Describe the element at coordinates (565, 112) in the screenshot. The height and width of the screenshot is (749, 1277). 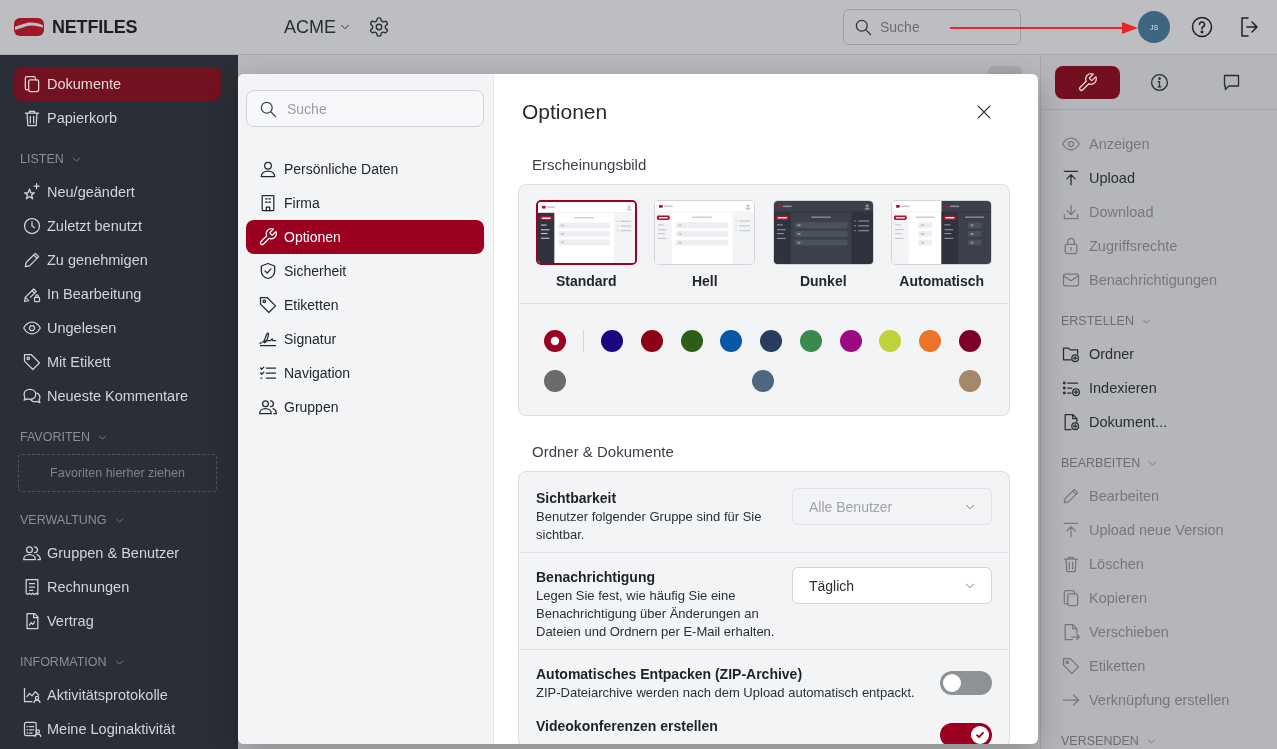
I see `dialog-title: Optionen` at that location.